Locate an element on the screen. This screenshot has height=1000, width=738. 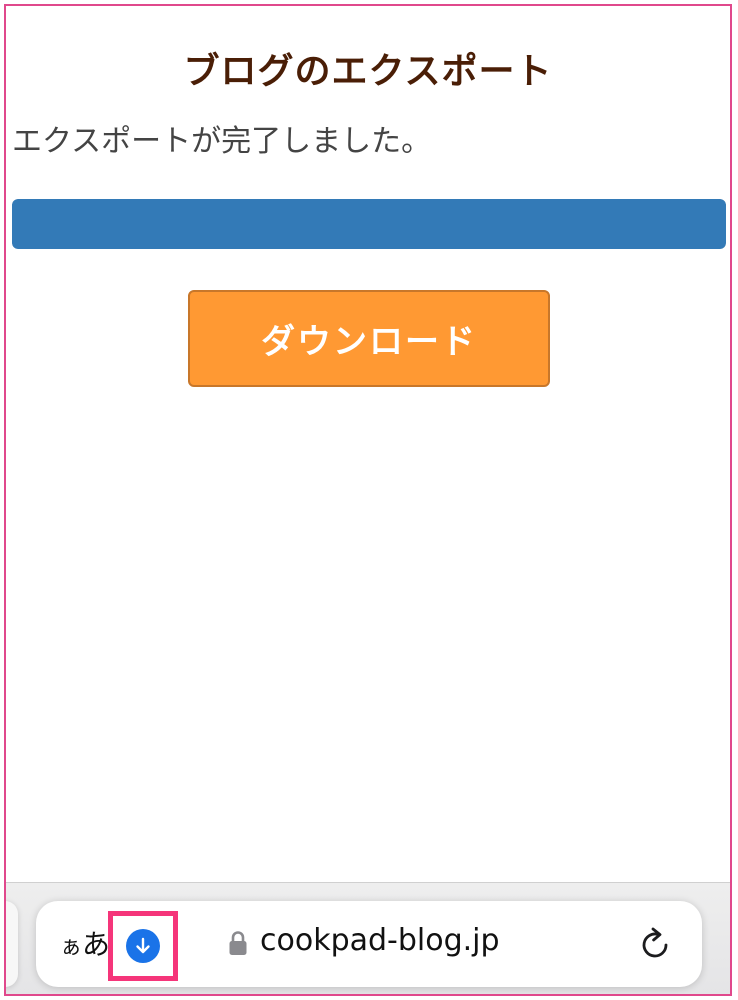
export-progress-bar is located at coordinates (369, 224).